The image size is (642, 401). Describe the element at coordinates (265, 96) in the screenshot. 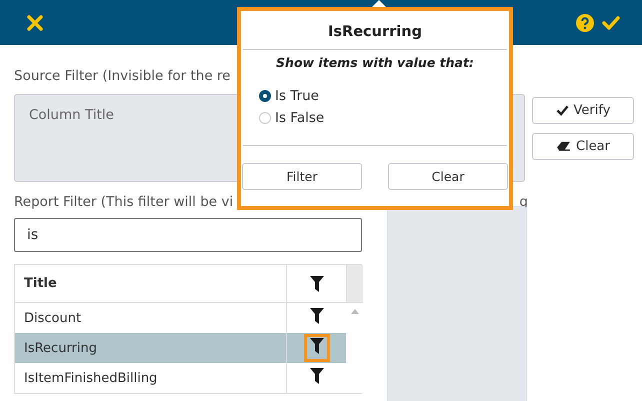

I see `radio-button` at that location.